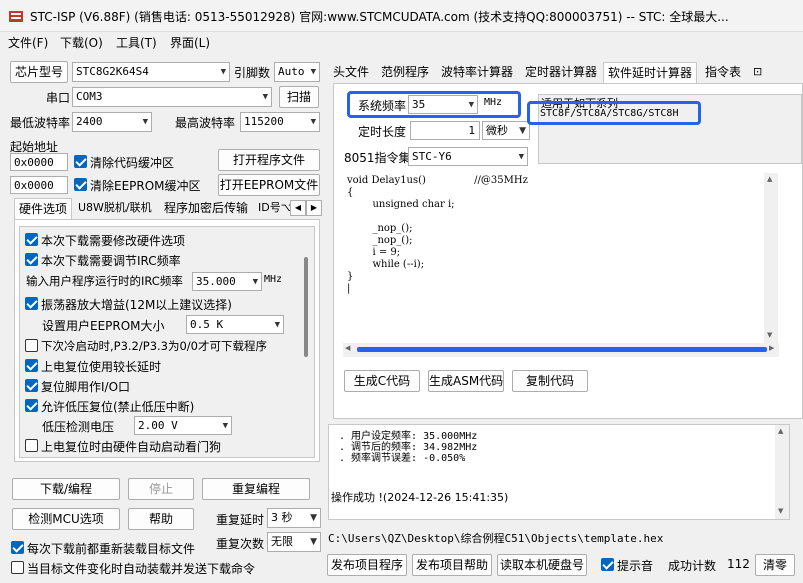 The height and width of the screenshot is (583, 803). I want to click on delay-unit-select: 微秒 ▼, so click(506, 130).